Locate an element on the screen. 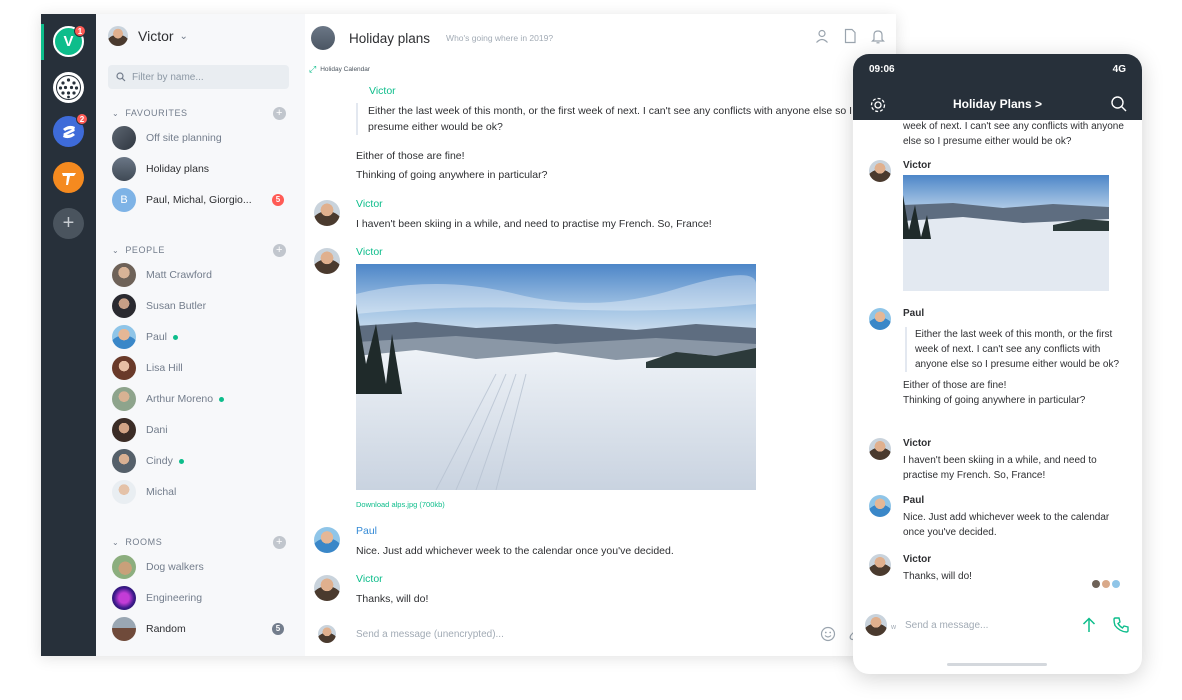 Image resolution: width=1182 pixels, height=700 pixels. person-item-arthur-moreno: Arthur Moreno is located at coordinates (200, 399).